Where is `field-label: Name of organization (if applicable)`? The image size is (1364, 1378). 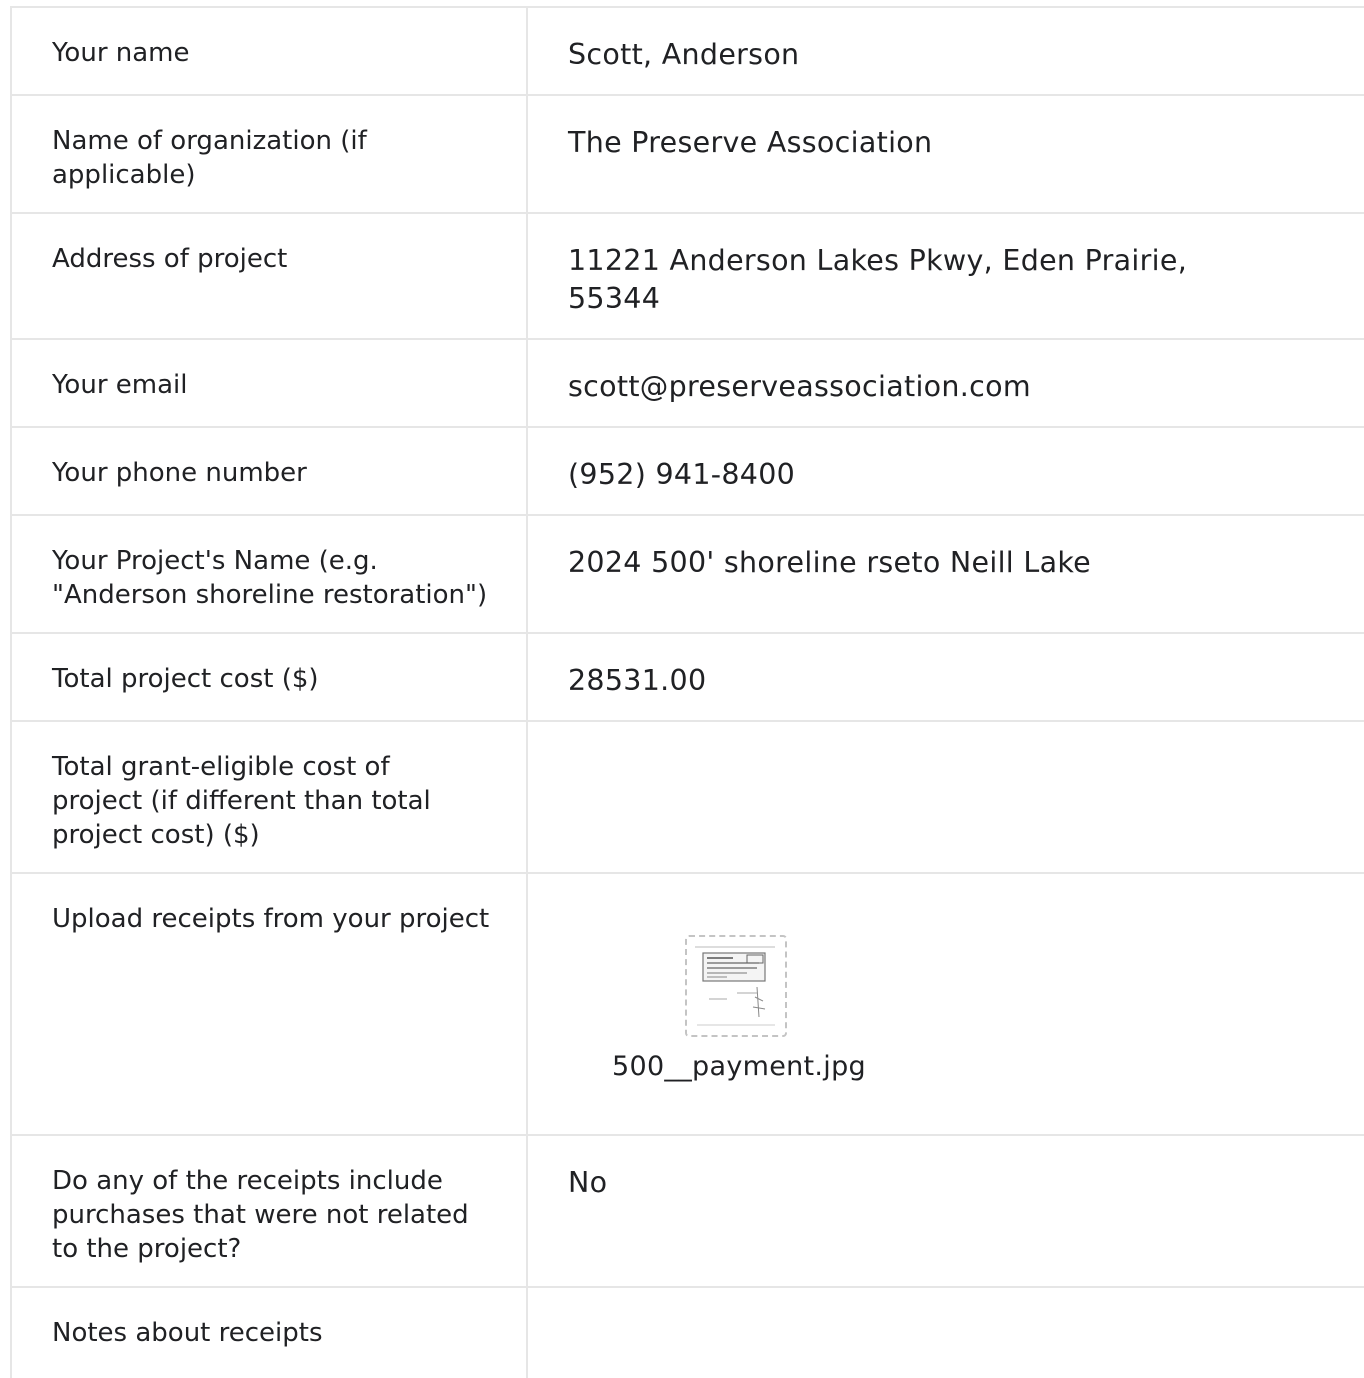
field-label: Name of organization (if applicable) is located at coordinates (270, 154).